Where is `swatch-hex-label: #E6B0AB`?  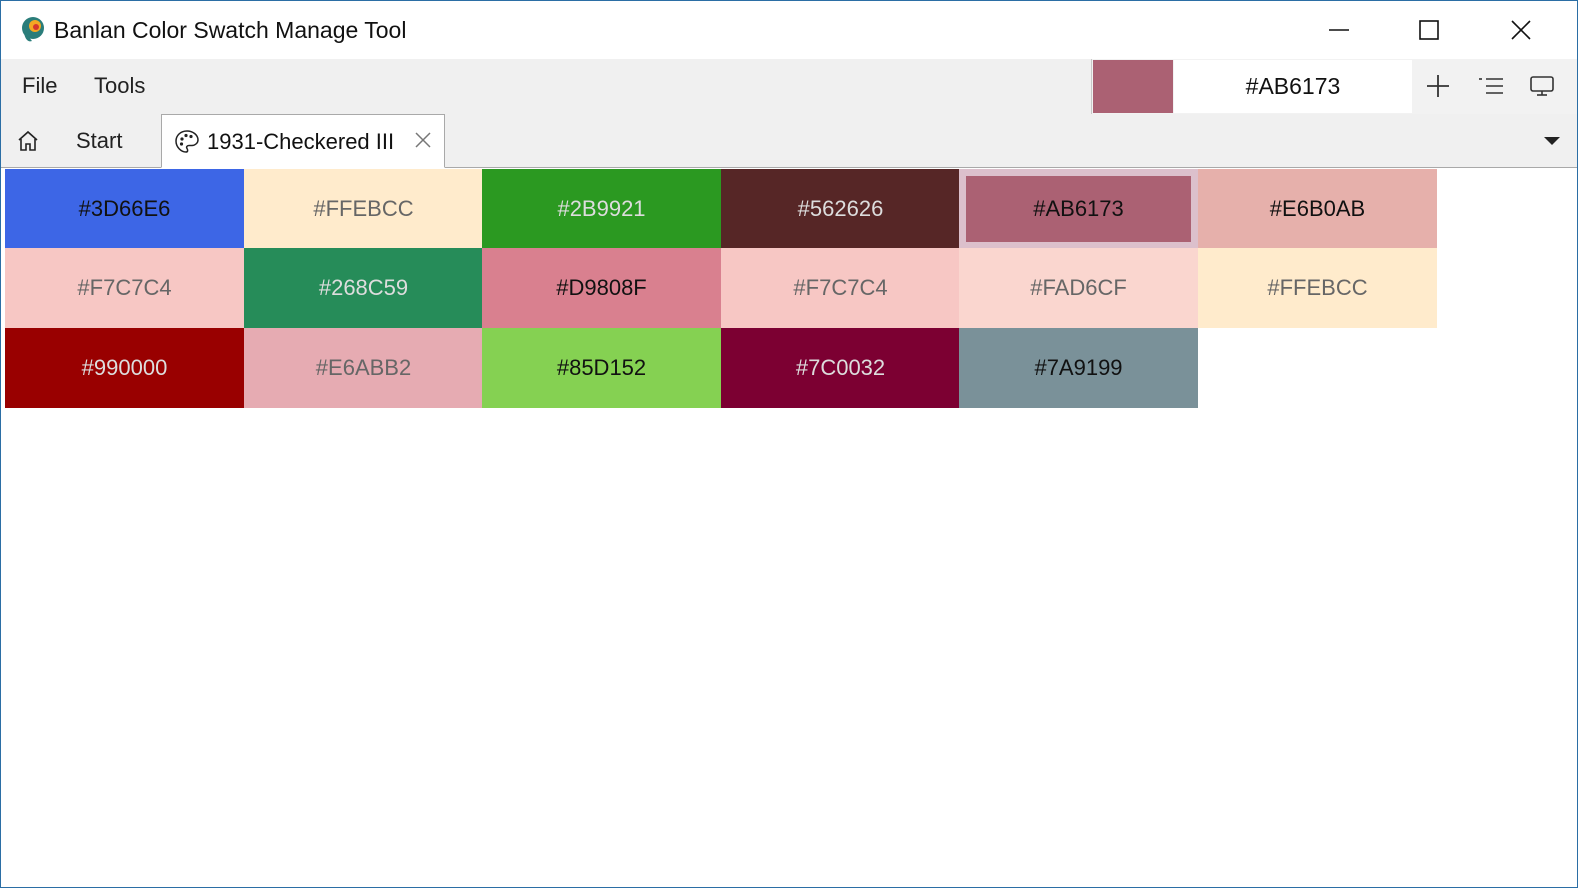
swatch-hex-label: #E6B0AB is located at coordinates (1317, 208).